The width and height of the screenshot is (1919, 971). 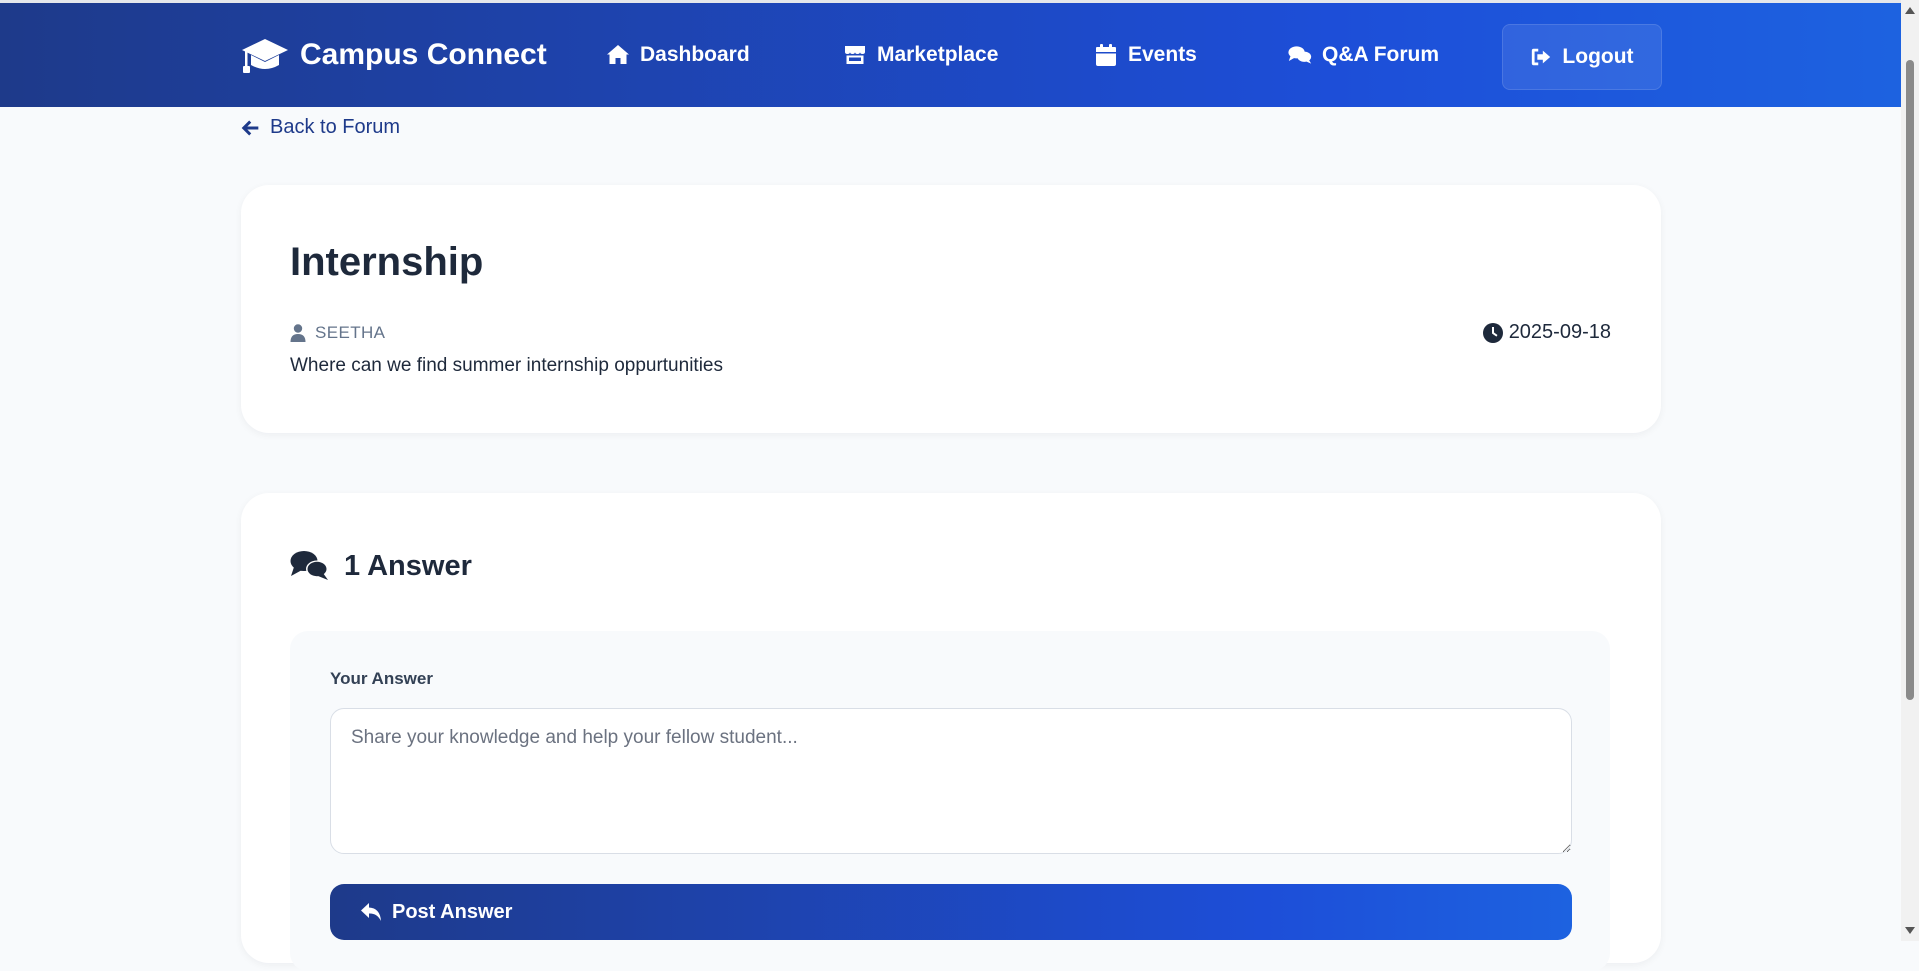 What do you see at coordinates (1541, 57) in the screenshot?
I see `sign-out-icon` at bounding box center [1541, 57].